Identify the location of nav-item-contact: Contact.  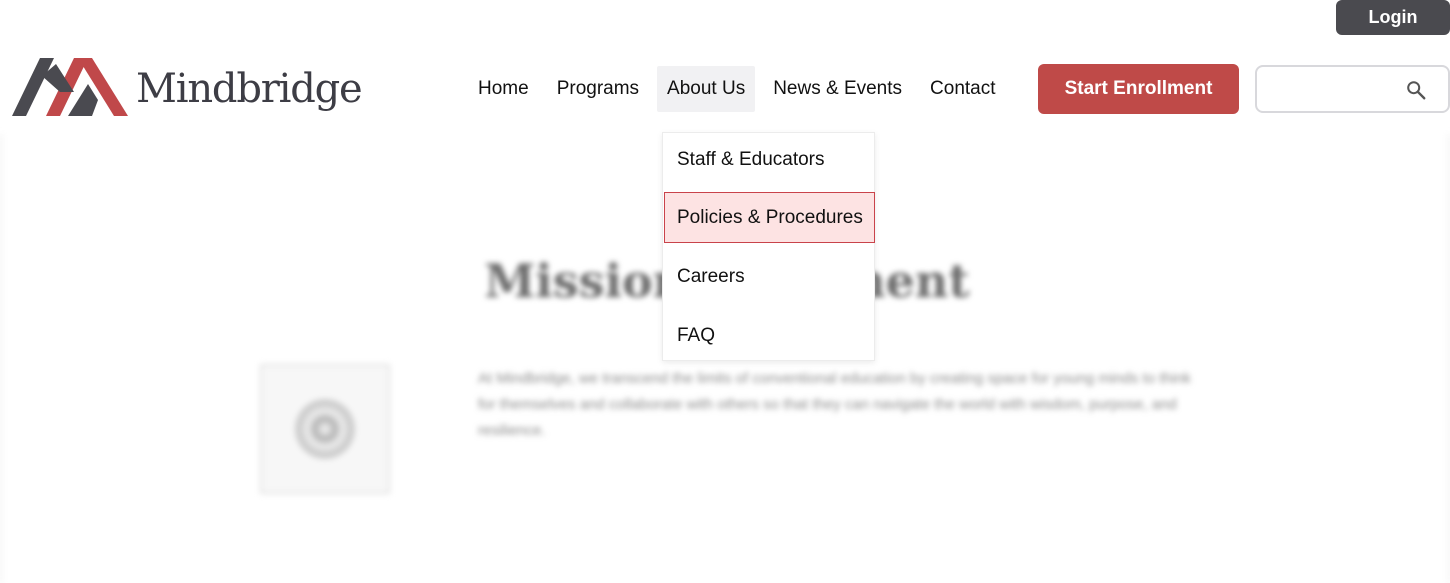
(962, 89).